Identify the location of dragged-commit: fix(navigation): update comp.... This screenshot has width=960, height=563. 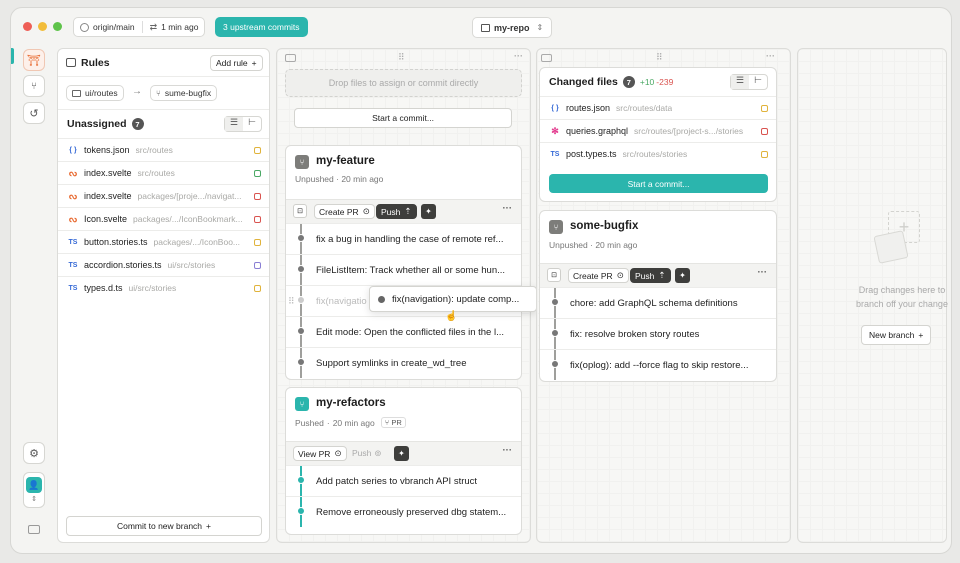
(453, 299).